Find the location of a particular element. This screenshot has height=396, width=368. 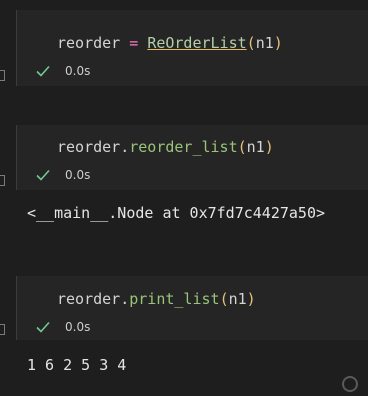

cell-3-collapse-handle is located at coordinates (2, 329).